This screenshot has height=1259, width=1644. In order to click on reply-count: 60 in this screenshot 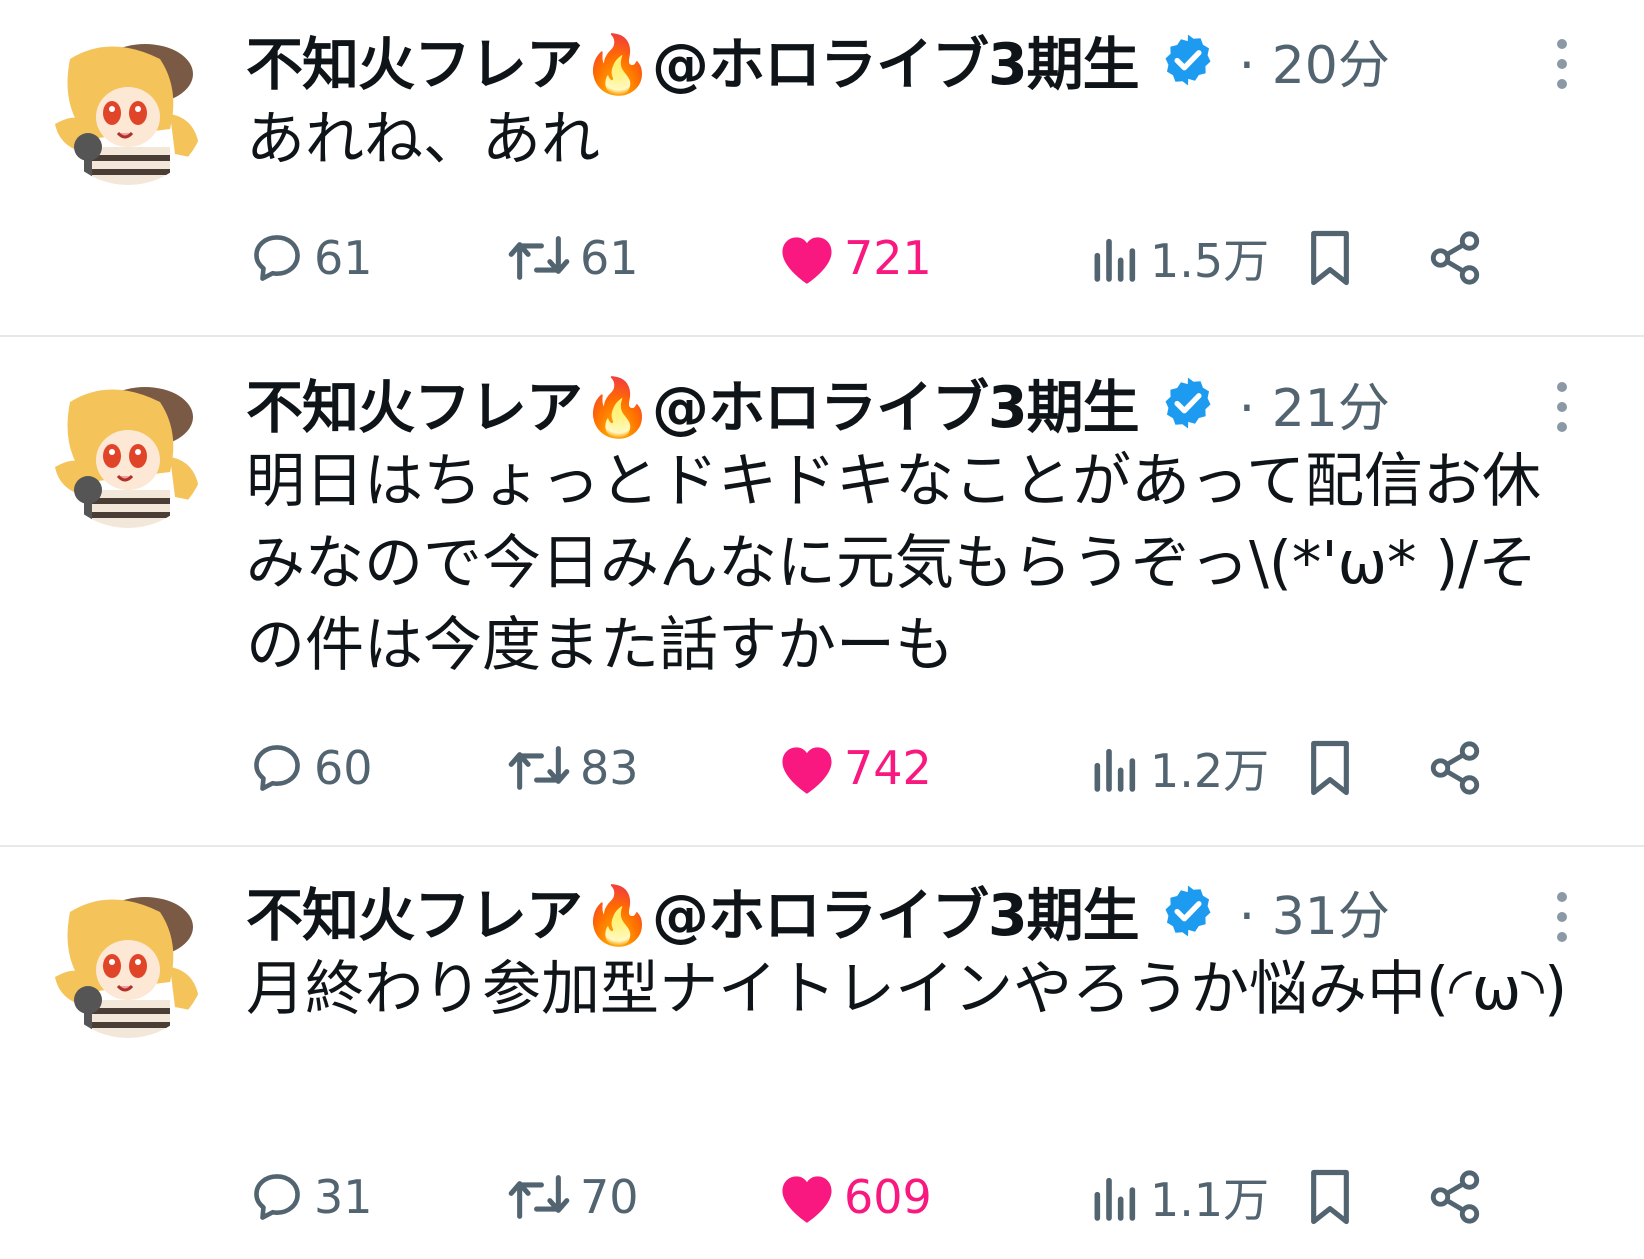, I will do `click(343, 768)`.